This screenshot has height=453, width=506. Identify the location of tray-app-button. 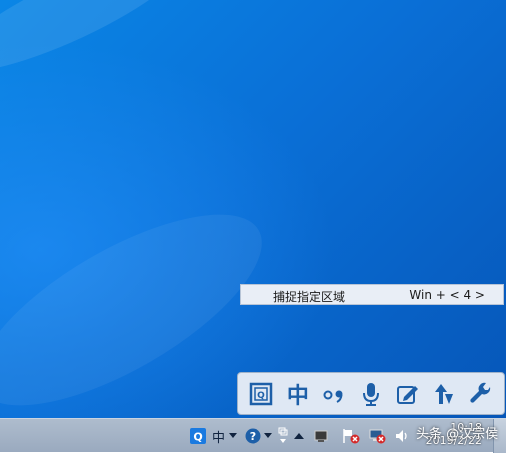
(321, 436).